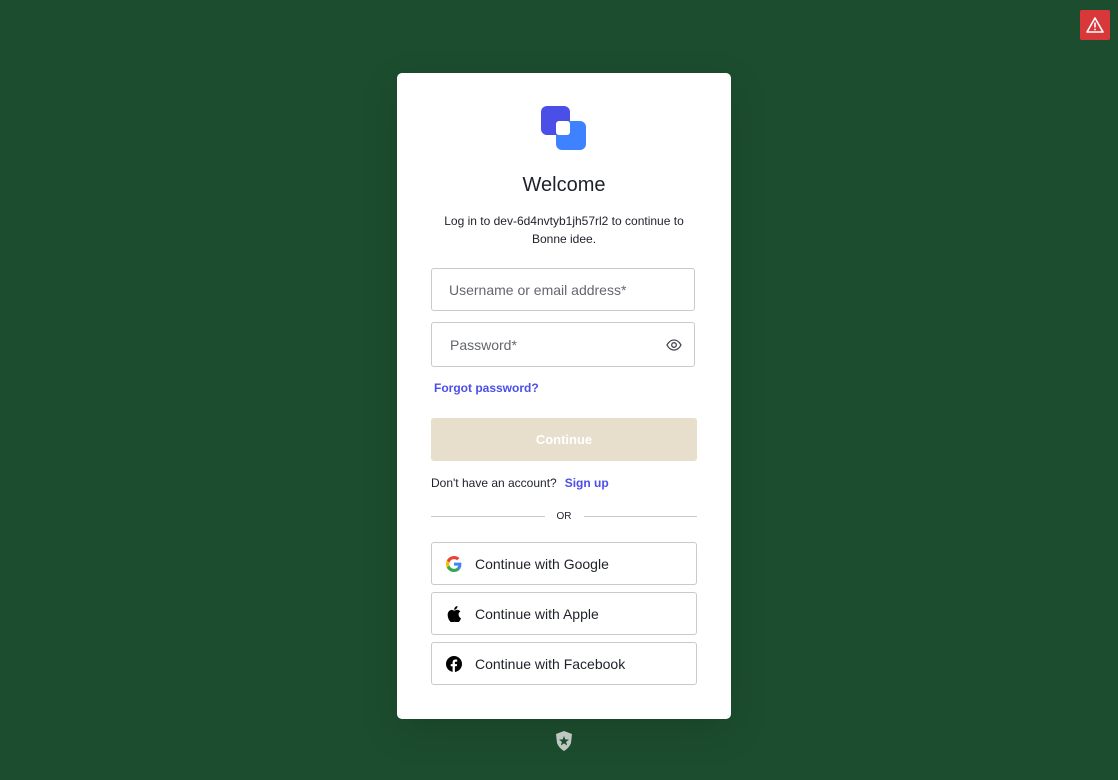 This screenshot has height=780, width=1118. I want to click on username-field: Username or email address*, so click(563, 289).